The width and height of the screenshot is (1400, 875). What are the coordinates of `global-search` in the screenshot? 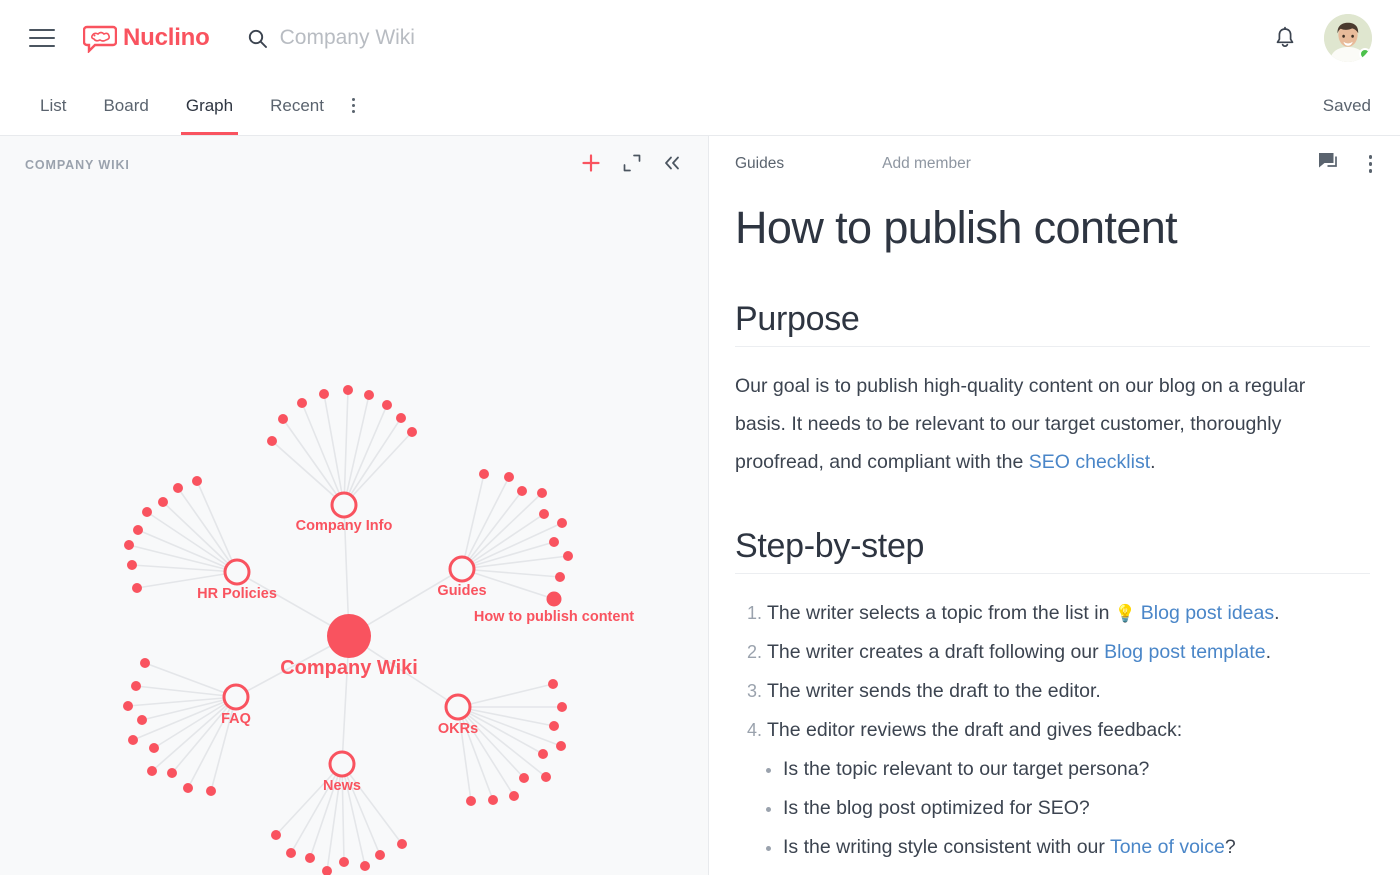 It's located at (474, 38).